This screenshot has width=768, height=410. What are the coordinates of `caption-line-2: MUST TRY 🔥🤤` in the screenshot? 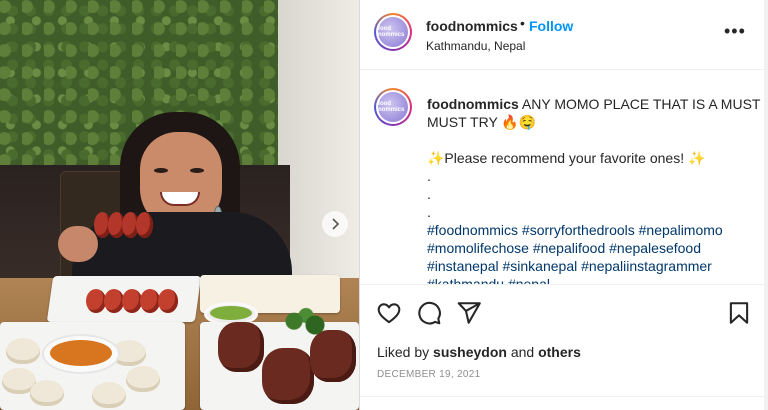 It's located at (482, 122).